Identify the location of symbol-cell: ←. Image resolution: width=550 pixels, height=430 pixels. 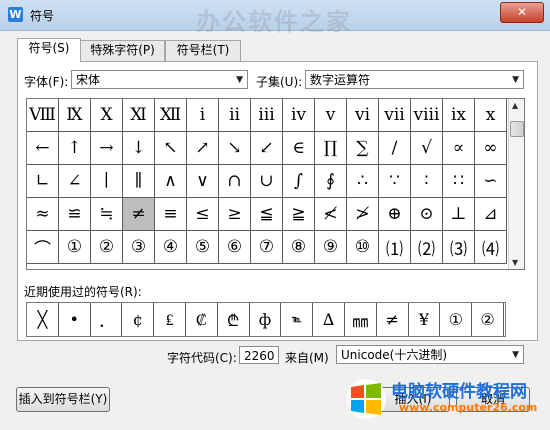
(43, 148).